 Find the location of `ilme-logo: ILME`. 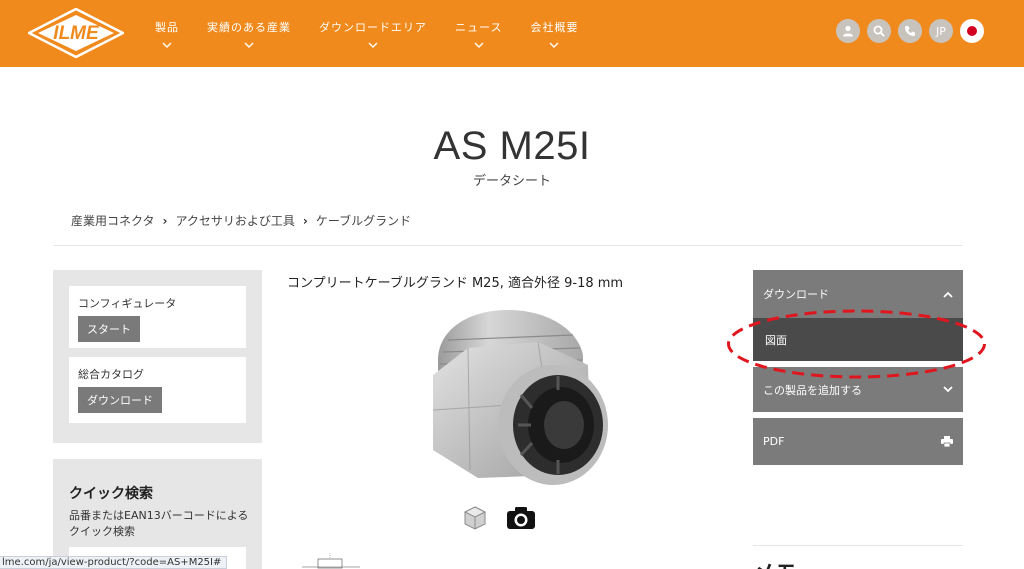

ilme-logo: ILME is located at coordinates (76, 33).